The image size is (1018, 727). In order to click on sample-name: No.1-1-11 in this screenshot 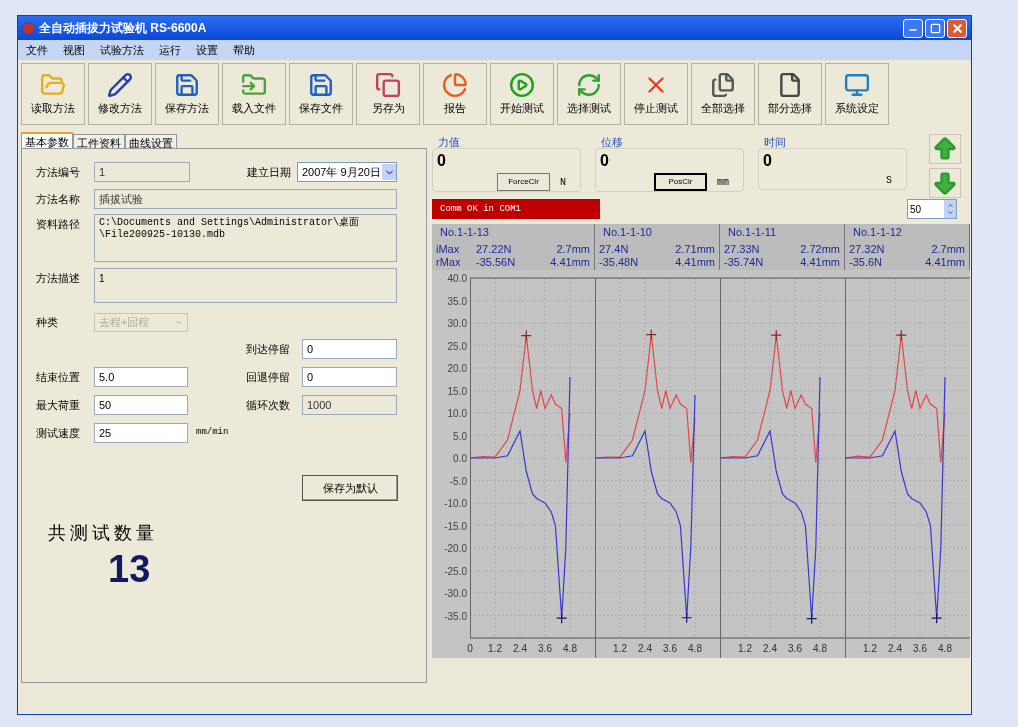, I will do `click(752, 233)`.